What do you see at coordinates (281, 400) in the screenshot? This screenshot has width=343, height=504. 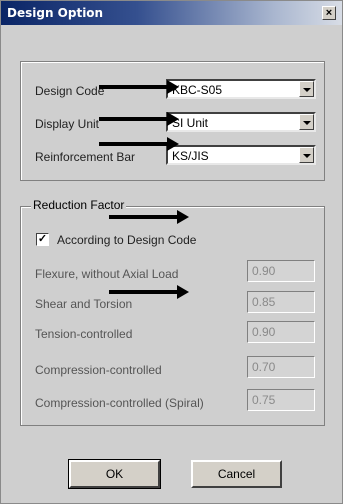 I see `compression-spiral-field: 0.75` at bounding box center [281, 400].